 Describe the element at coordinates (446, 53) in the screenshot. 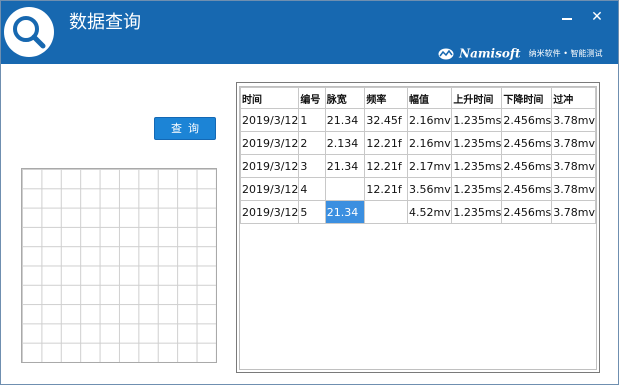

I see `namisoft-logo-icon` at that location.